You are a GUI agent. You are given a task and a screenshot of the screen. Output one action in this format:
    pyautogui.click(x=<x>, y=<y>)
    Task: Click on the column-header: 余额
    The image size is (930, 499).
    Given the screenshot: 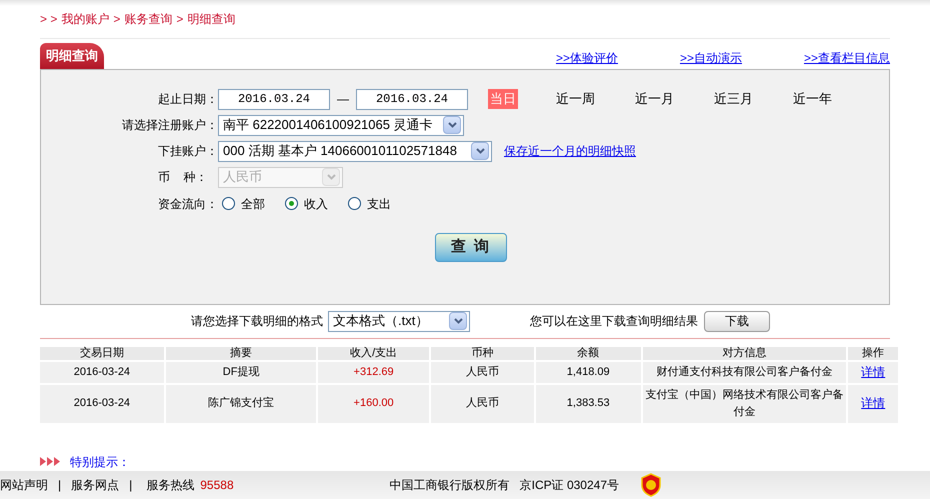 What is the action you would take?
    pyautogui.click(x=588, y=353)
    